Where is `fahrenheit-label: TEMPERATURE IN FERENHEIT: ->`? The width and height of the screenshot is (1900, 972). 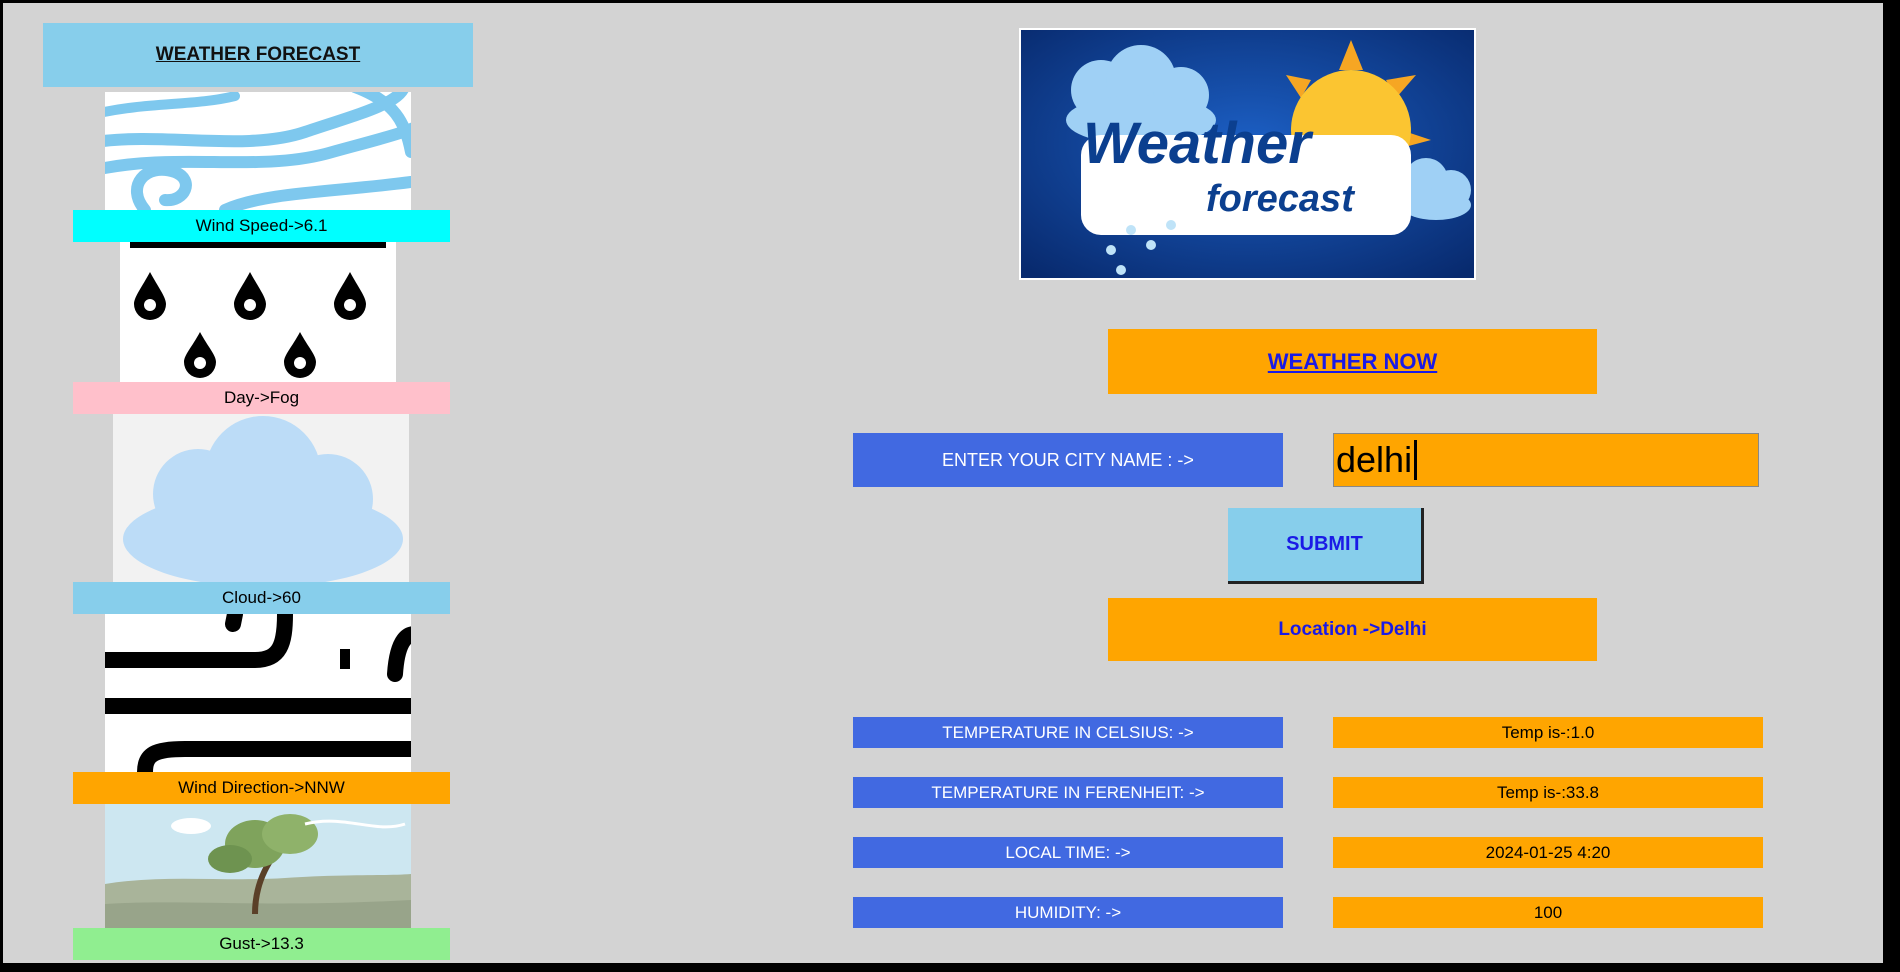 fahrenheit-label: TEMPERATURE IN FERENHEIT: -> is located at coordinates (1068, 792).